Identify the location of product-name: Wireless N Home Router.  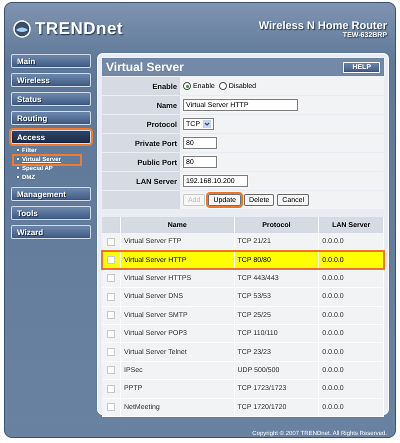
(322, 26).